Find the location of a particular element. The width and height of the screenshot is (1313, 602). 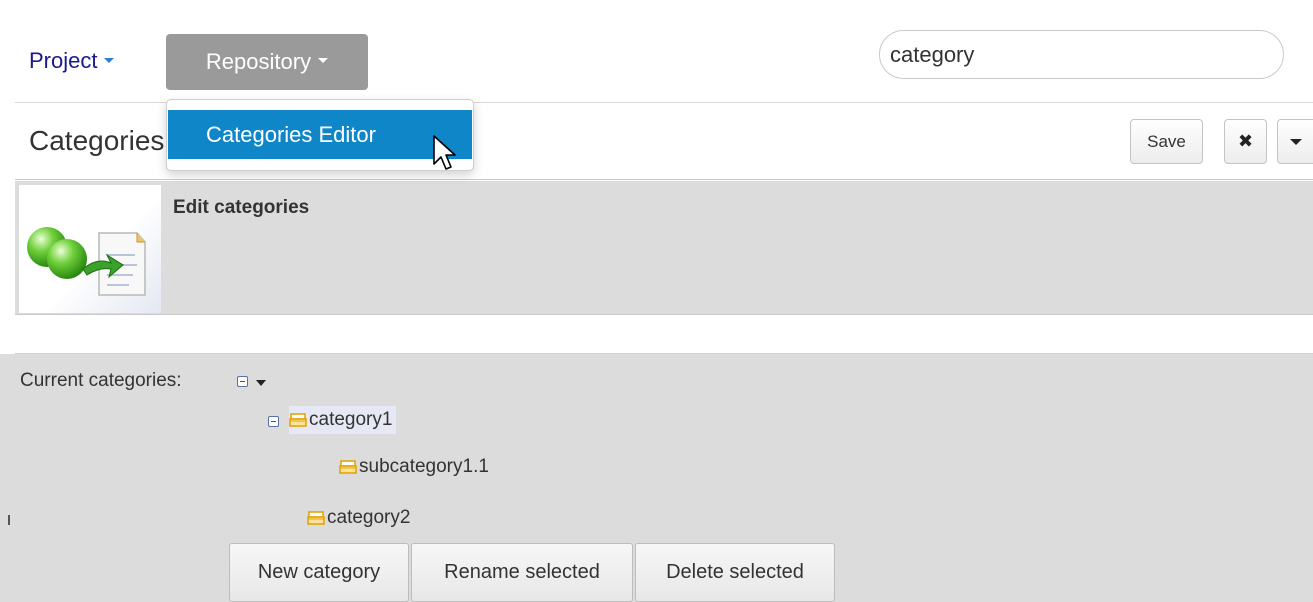

project-menu: Project is located at coordinates (72, 61).